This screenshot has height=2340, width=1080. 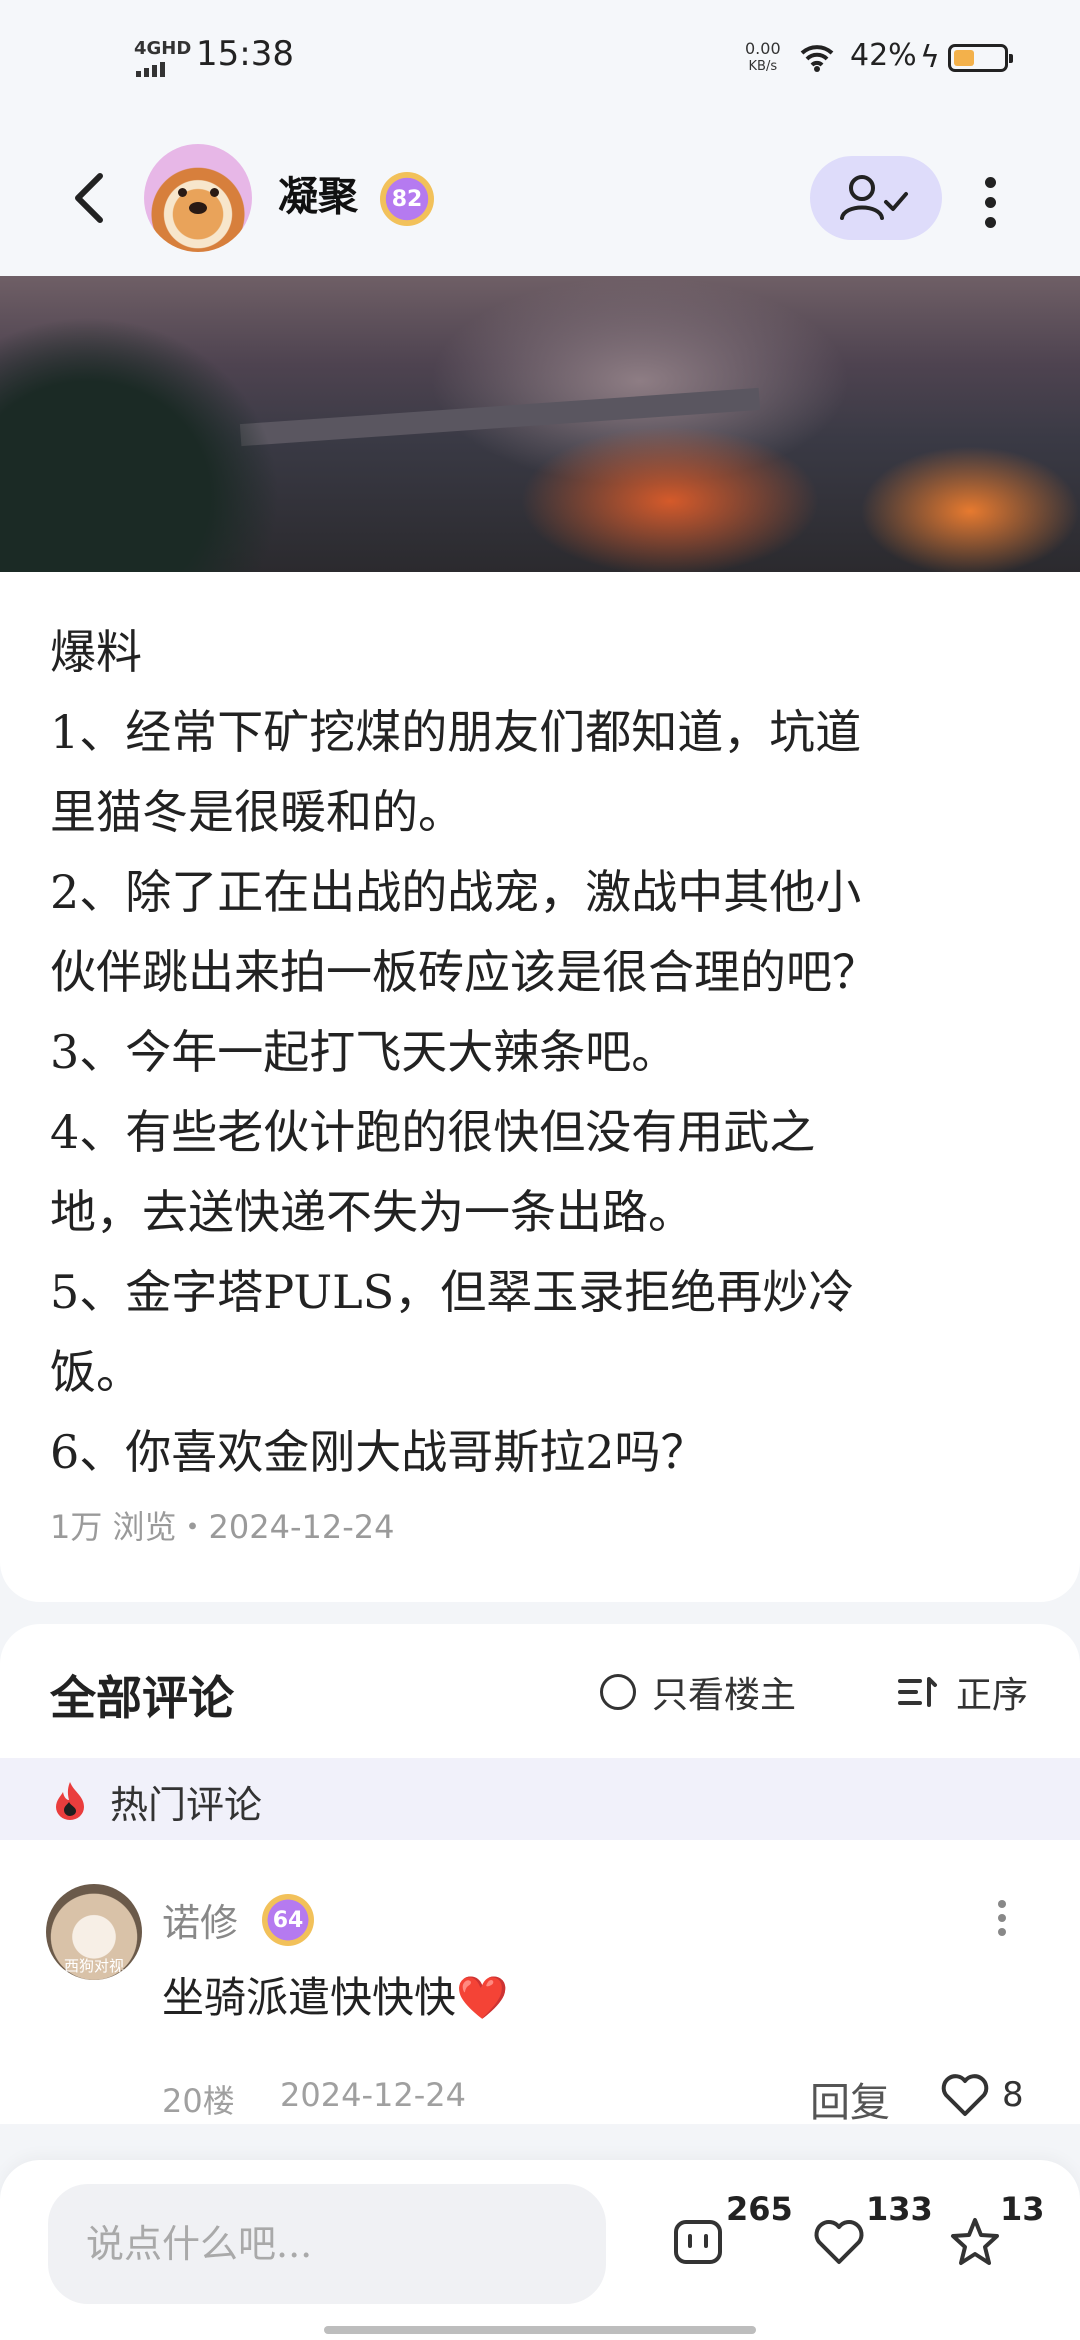 What do you see at coordinates (883, 55) in the screenshot?
I see `battery-percent: 42%` at bounding box center [883, 55].